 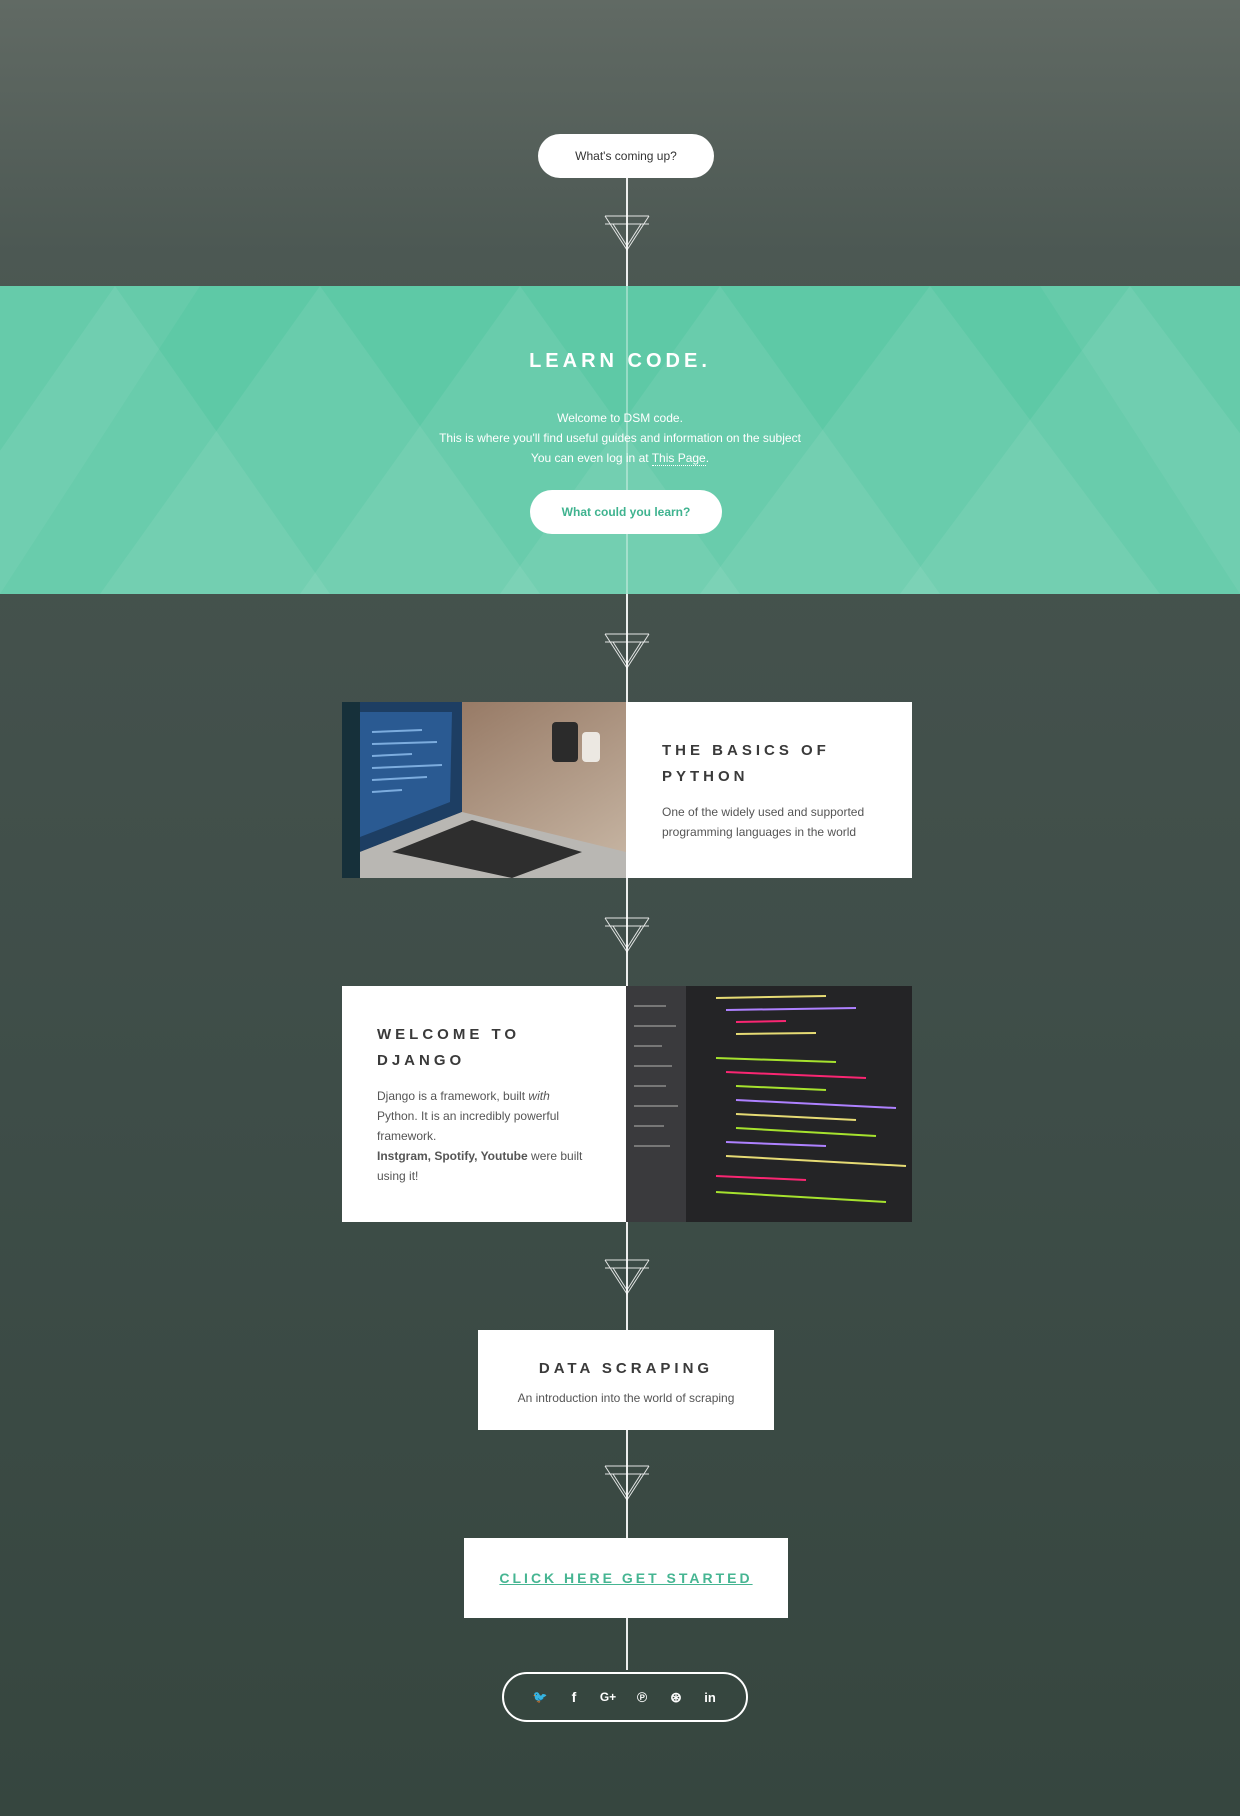 I want to click on dribbble-icon: ⊛, so click(x=676, y=1697).